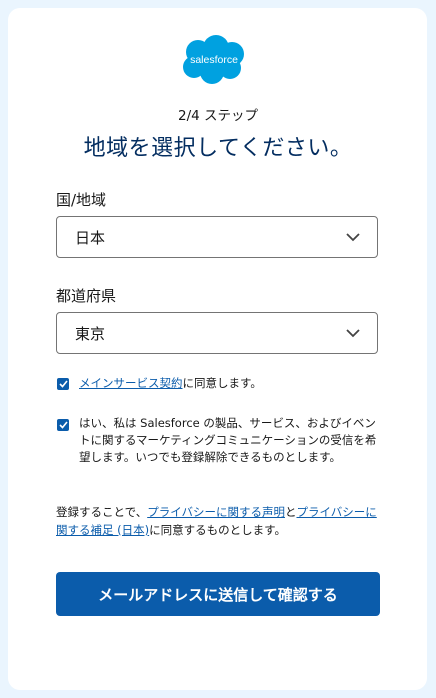 This screenshot has width=436, height=698. What do you see at coordinates (222, 383) in the screenshot?
I see `agreement-suffix: に同意します。` at bounding box center [222, 383].